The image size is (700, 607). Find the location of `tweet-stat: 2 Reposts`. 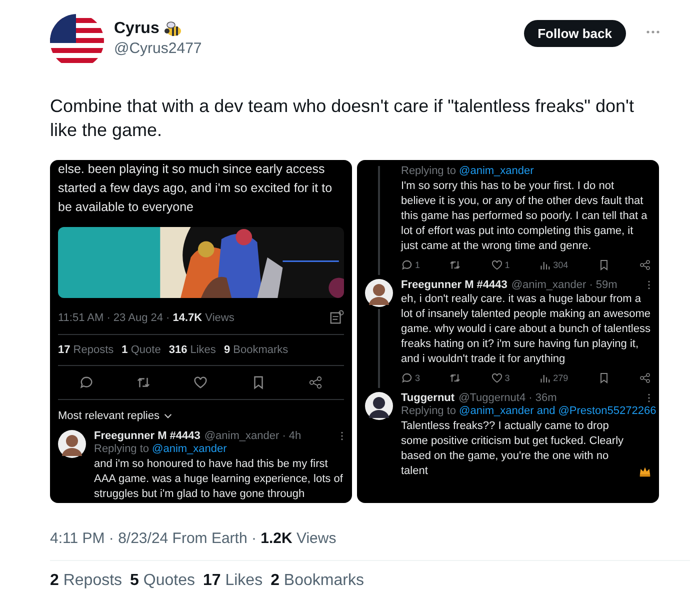

tweet-stat: 2 Reposts is located at coordinates (86, 581).